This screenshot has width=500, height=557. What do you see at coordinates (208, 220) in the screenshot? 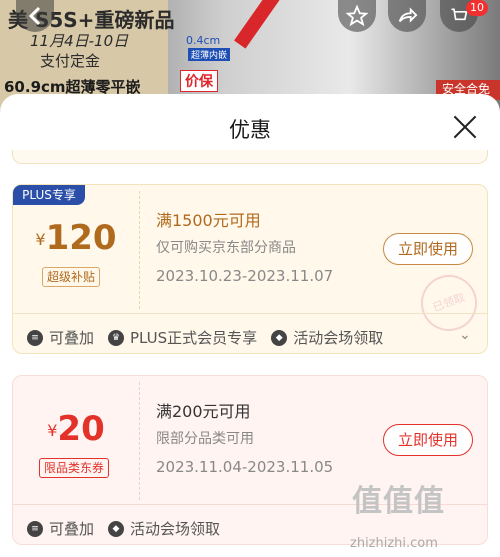
I see `coupon-condition: 满1500元可用` at bounding box center [208, 220].